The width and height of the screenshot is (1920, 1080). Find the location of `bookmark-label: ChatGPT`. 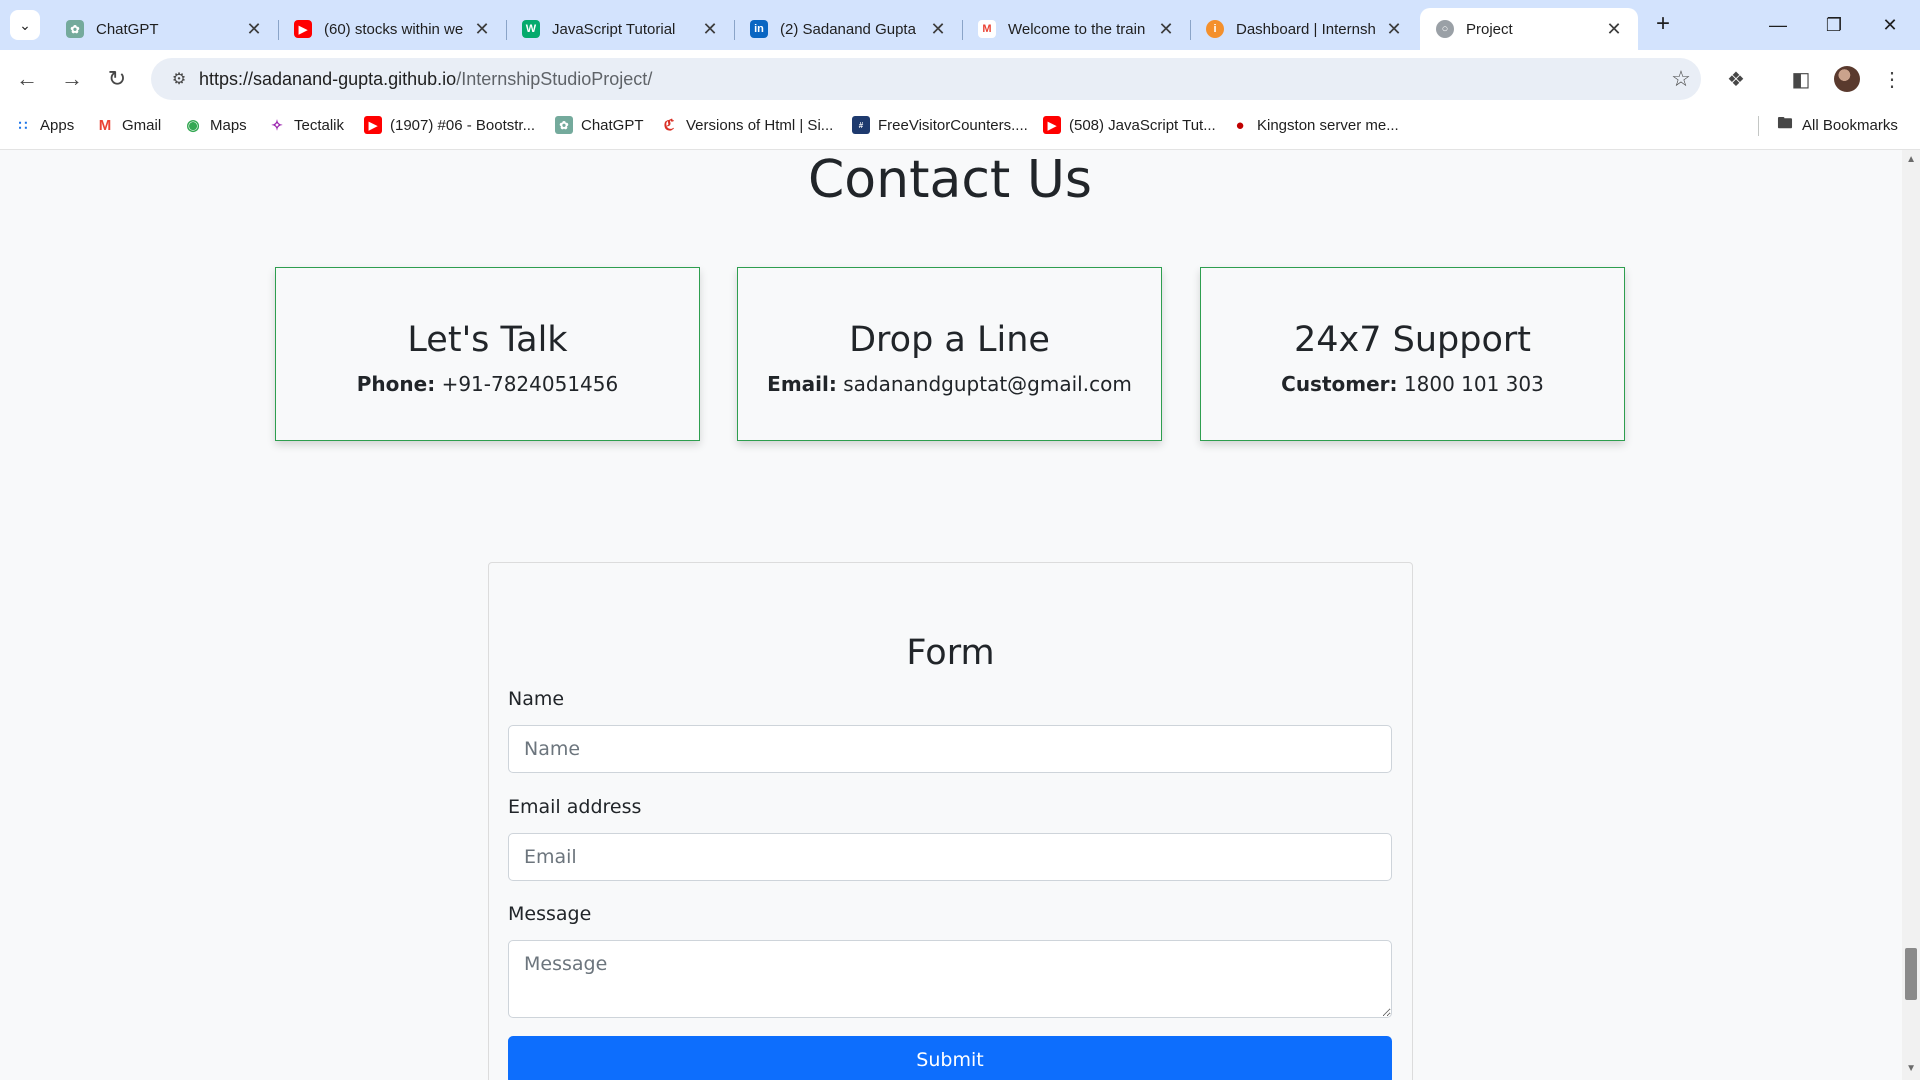

bookmark-label: ChatGPT is located at coordinates (612, 125).